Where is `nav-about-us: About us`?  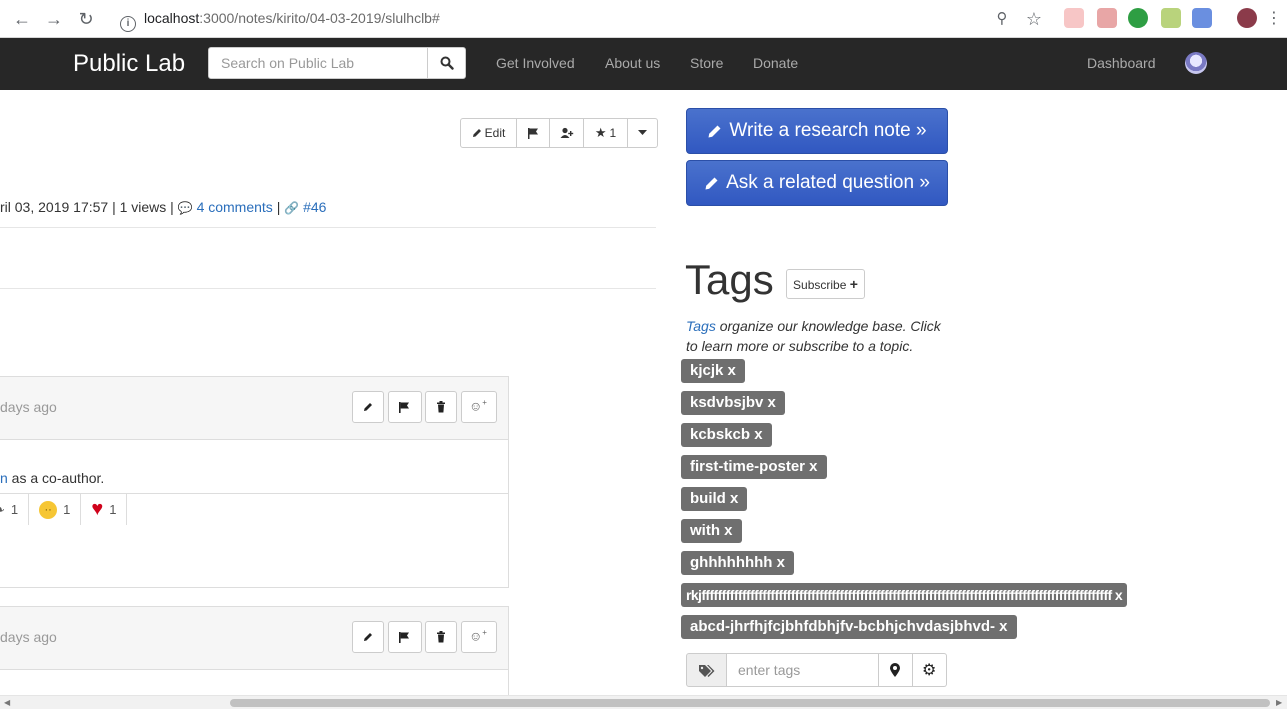
nav-about-us: About us is located at coordinates (632, 63).